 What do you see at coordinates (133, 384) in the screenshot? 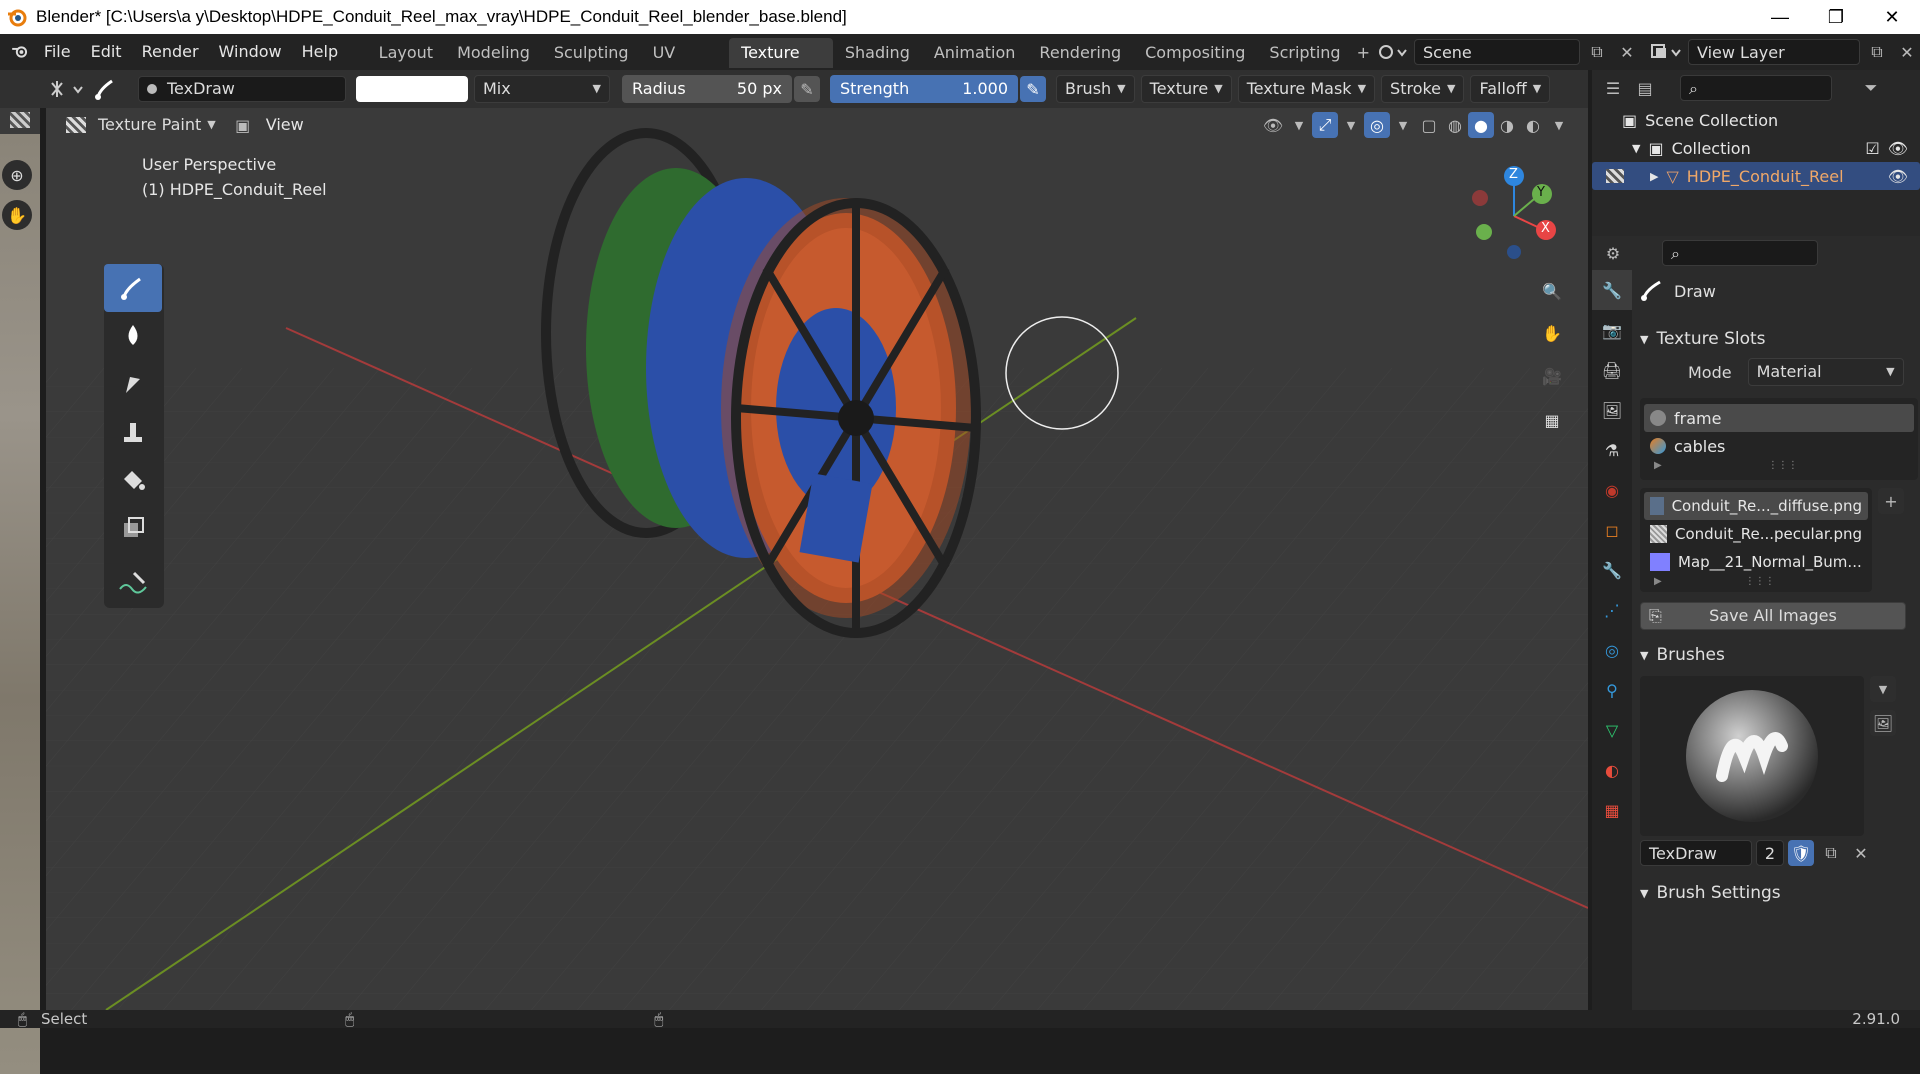
I see `tool-smear` at bounding box center [133, 384].